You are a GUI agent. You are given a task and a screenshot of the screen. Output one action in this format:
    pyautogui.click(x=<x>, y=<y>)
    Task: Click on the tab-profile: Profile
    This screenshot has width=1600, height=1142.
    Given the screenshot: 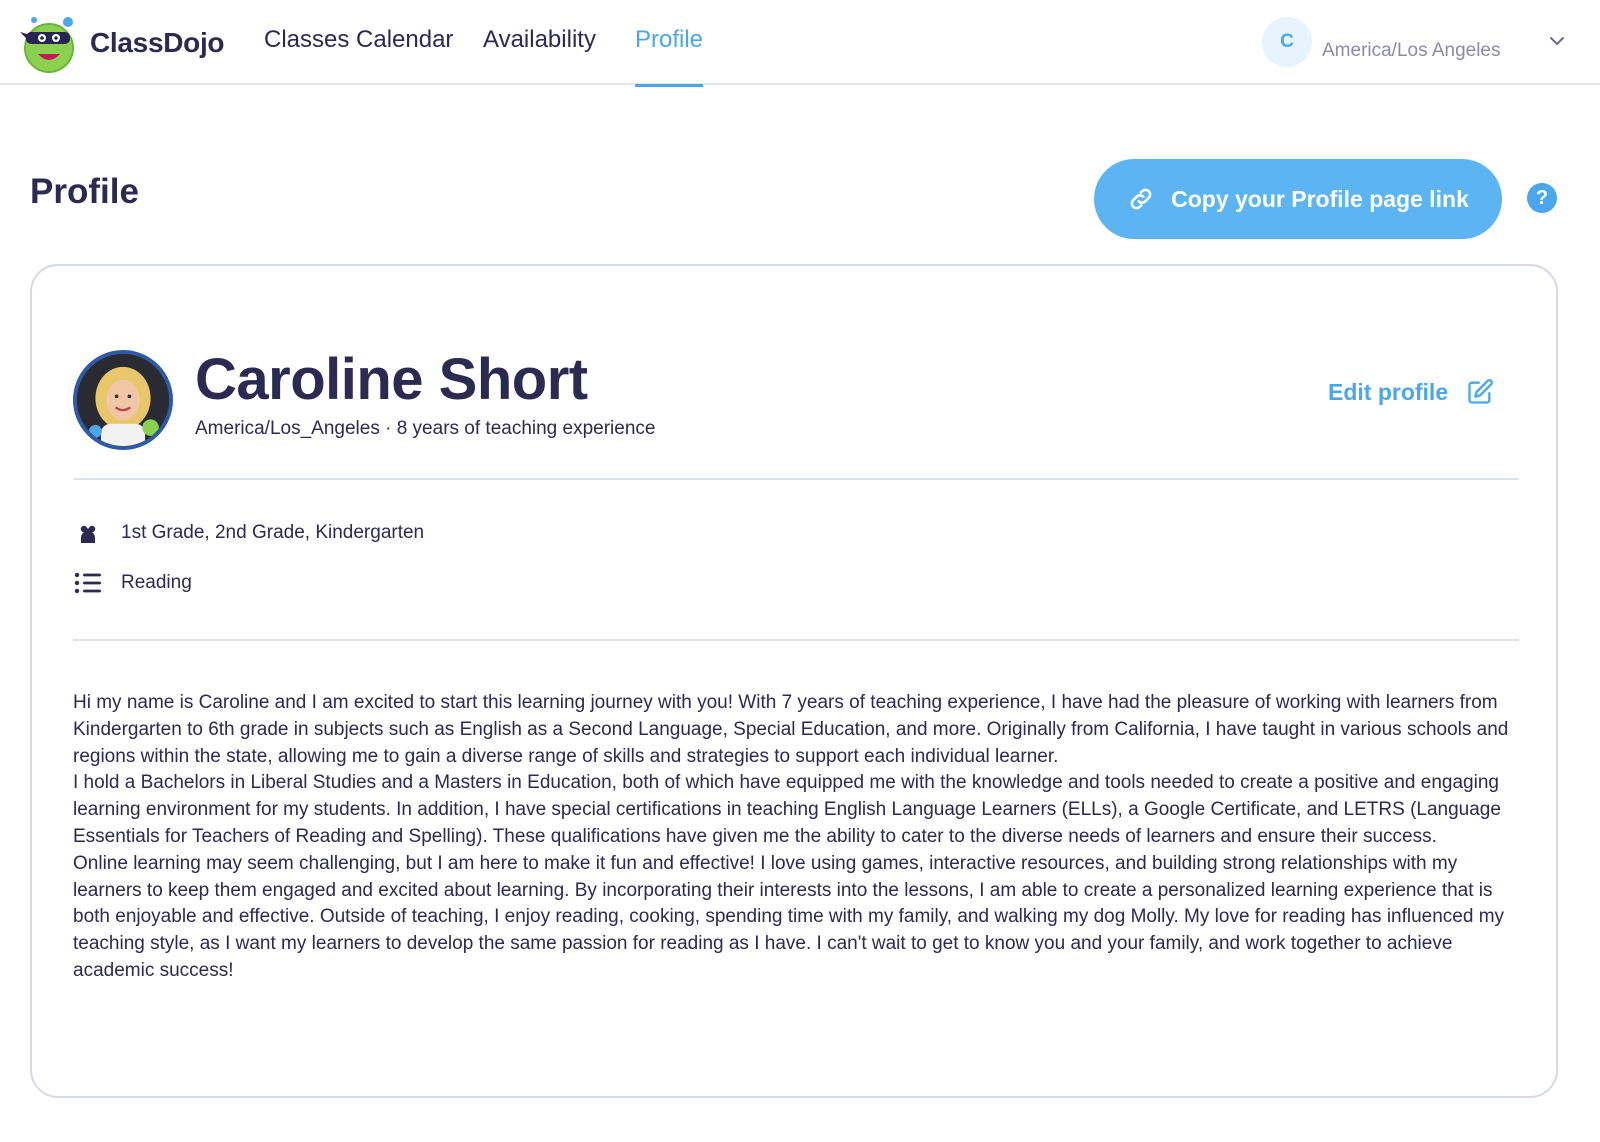 What is the action you would take?
    pyautogui.click(x=669, y=43)
    